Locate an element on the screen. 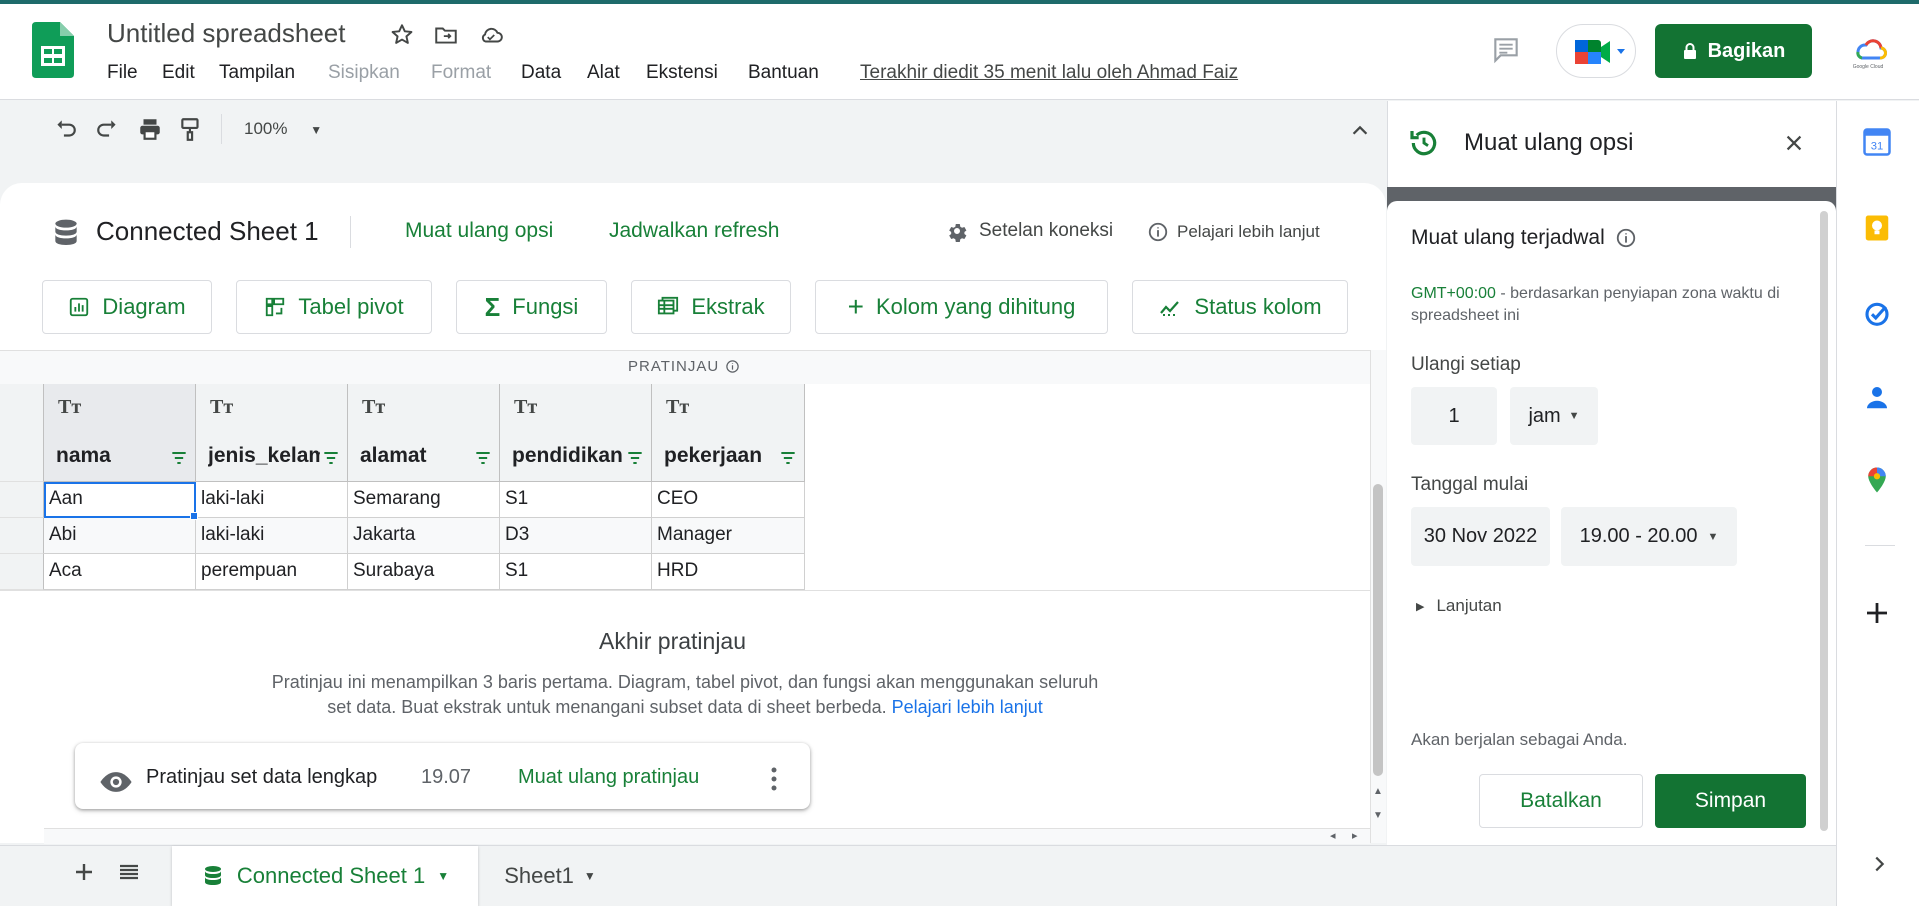  tab-label: Connected Sheet 1 is located at coordinates (331, 875).